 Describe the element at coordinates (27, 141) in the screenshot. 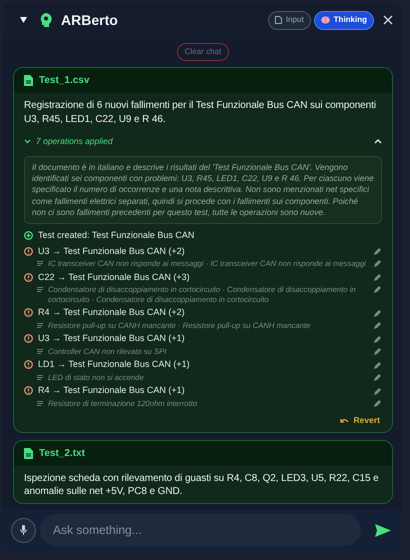

I see `chevron-down-icon` at that location.